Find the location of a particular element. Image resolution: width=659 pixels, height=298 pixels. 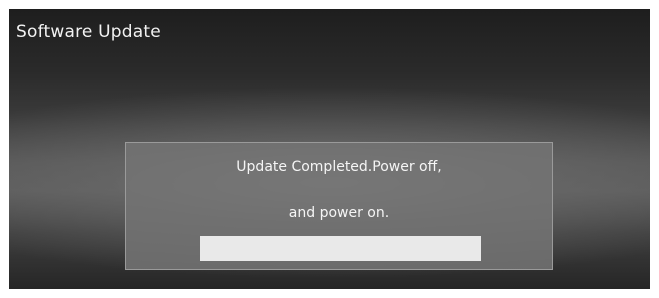

status-message-line-2: and power on. is located at coordinates (339, 213).